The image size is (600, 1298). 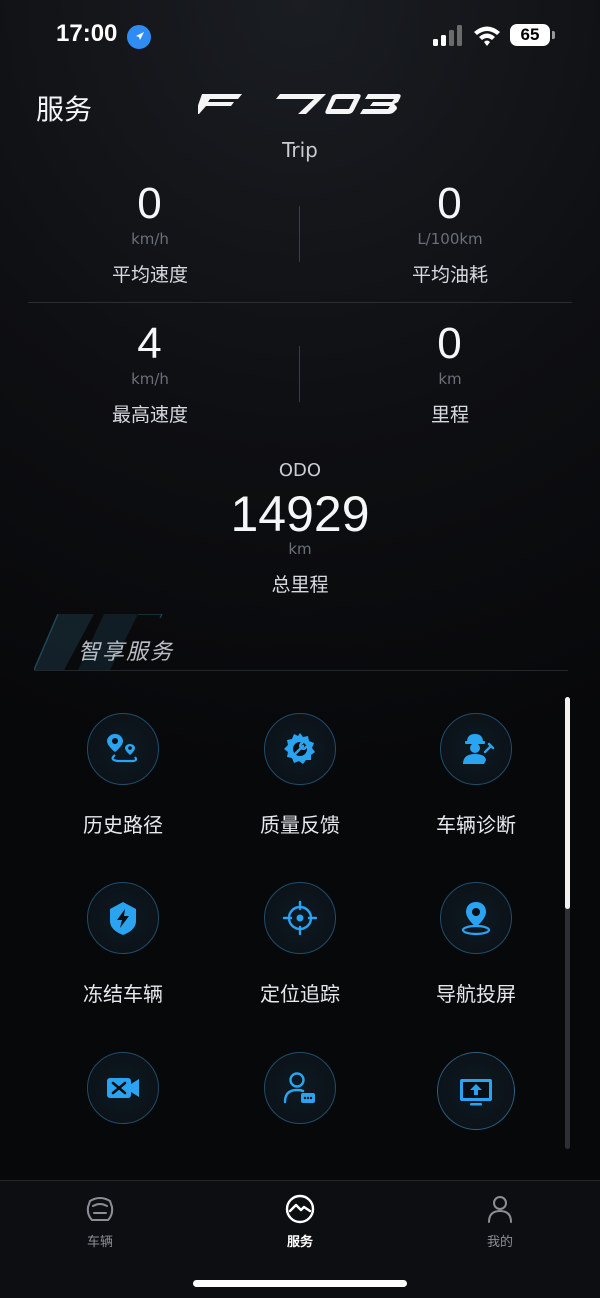 I want to click on section-title: 智享服务, so click(x=126, y=652).